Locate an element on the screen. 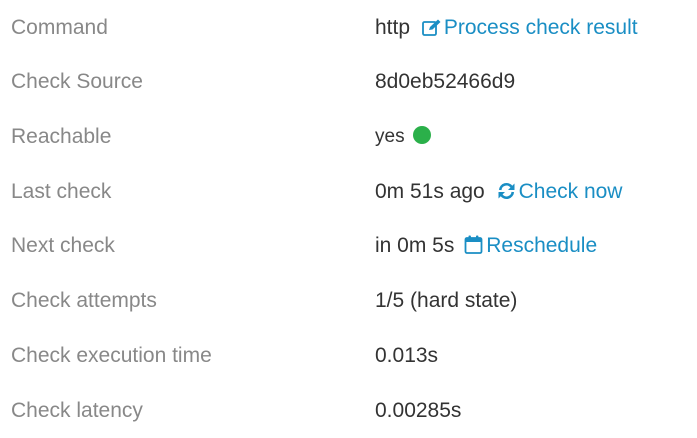  row-check-attempts: Check attempts 1/5 (hard state) is located at coordinates (348, 300).